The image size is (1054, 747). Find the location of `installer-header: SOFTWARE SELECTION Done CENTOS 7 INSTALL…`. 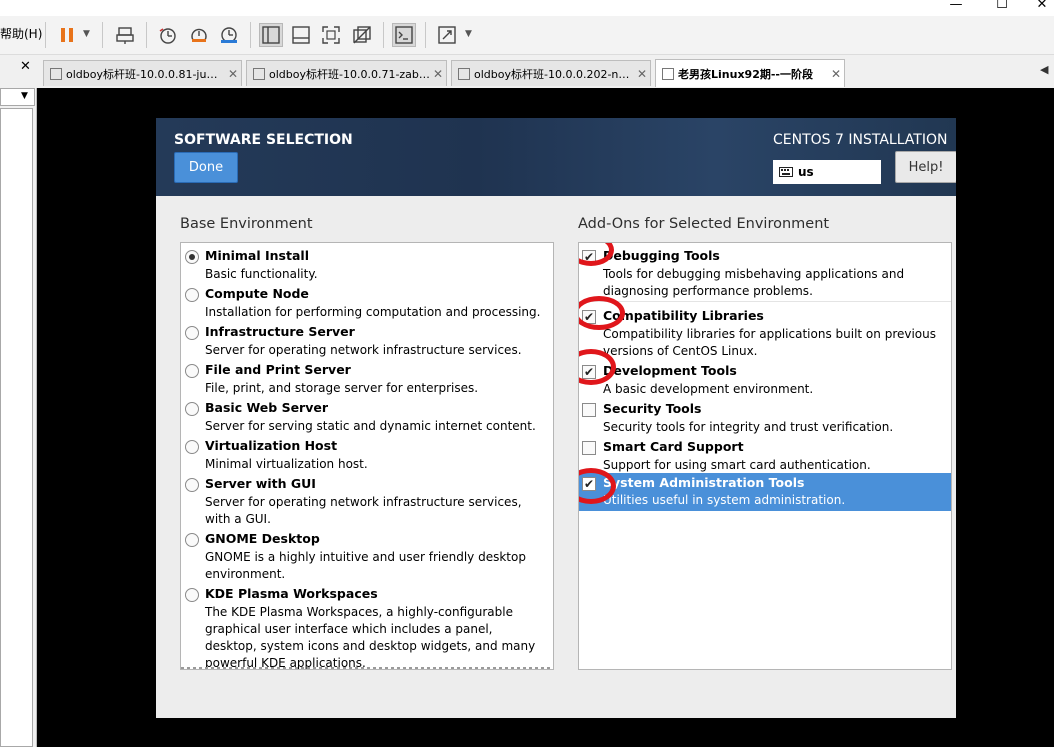

installer-header: SOFTWARE SELECTION Done CENTOS 7 INSTALL… is located at coordinates (556, 157).